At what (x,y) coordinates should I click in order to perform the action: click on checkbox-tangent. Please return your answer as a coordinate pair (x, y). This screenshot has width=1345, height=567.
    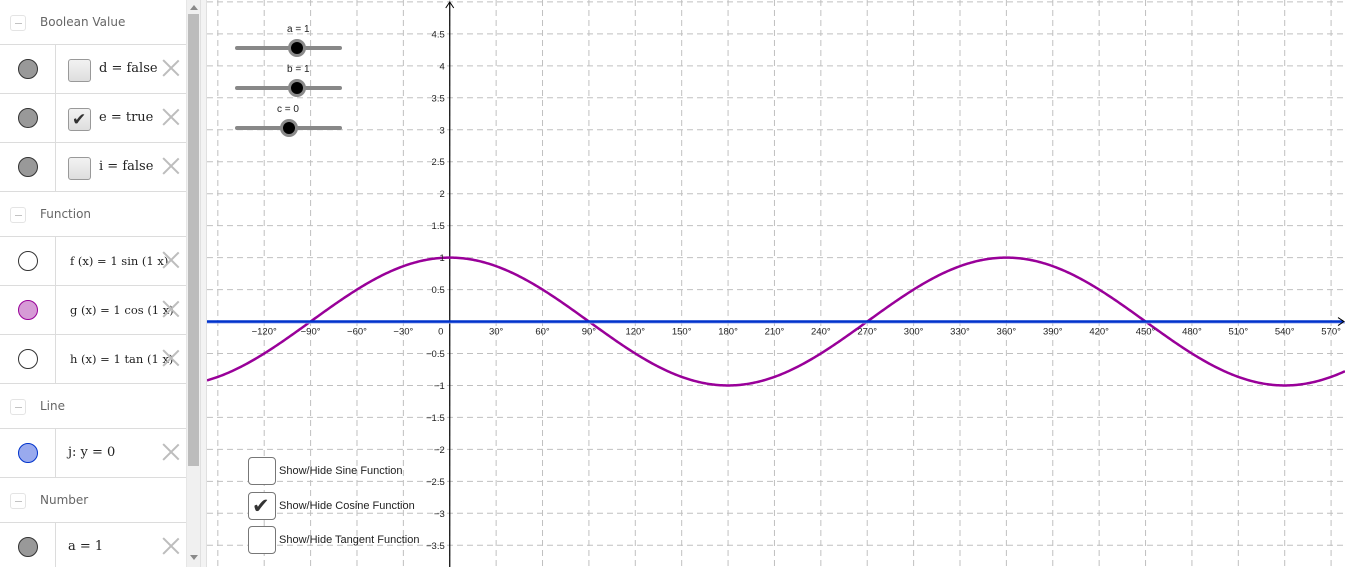
    Looking at the image, I should click on (262, 540).